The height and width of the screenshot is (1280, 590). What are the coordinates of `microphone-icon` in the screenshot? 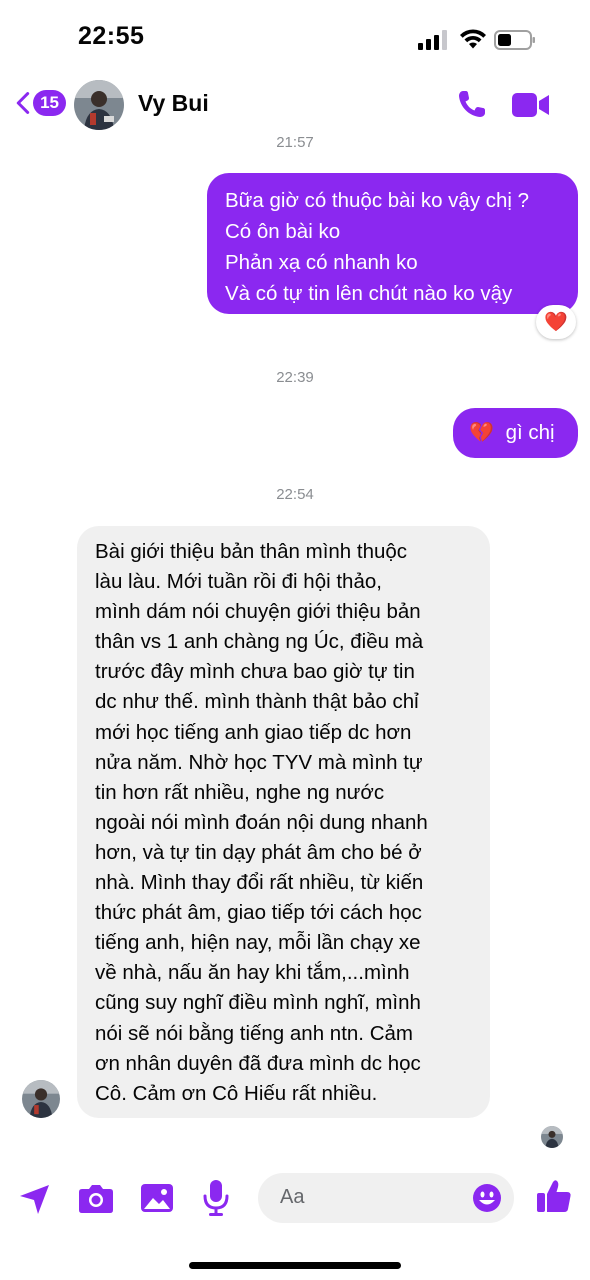 It's located at (216, 1198).